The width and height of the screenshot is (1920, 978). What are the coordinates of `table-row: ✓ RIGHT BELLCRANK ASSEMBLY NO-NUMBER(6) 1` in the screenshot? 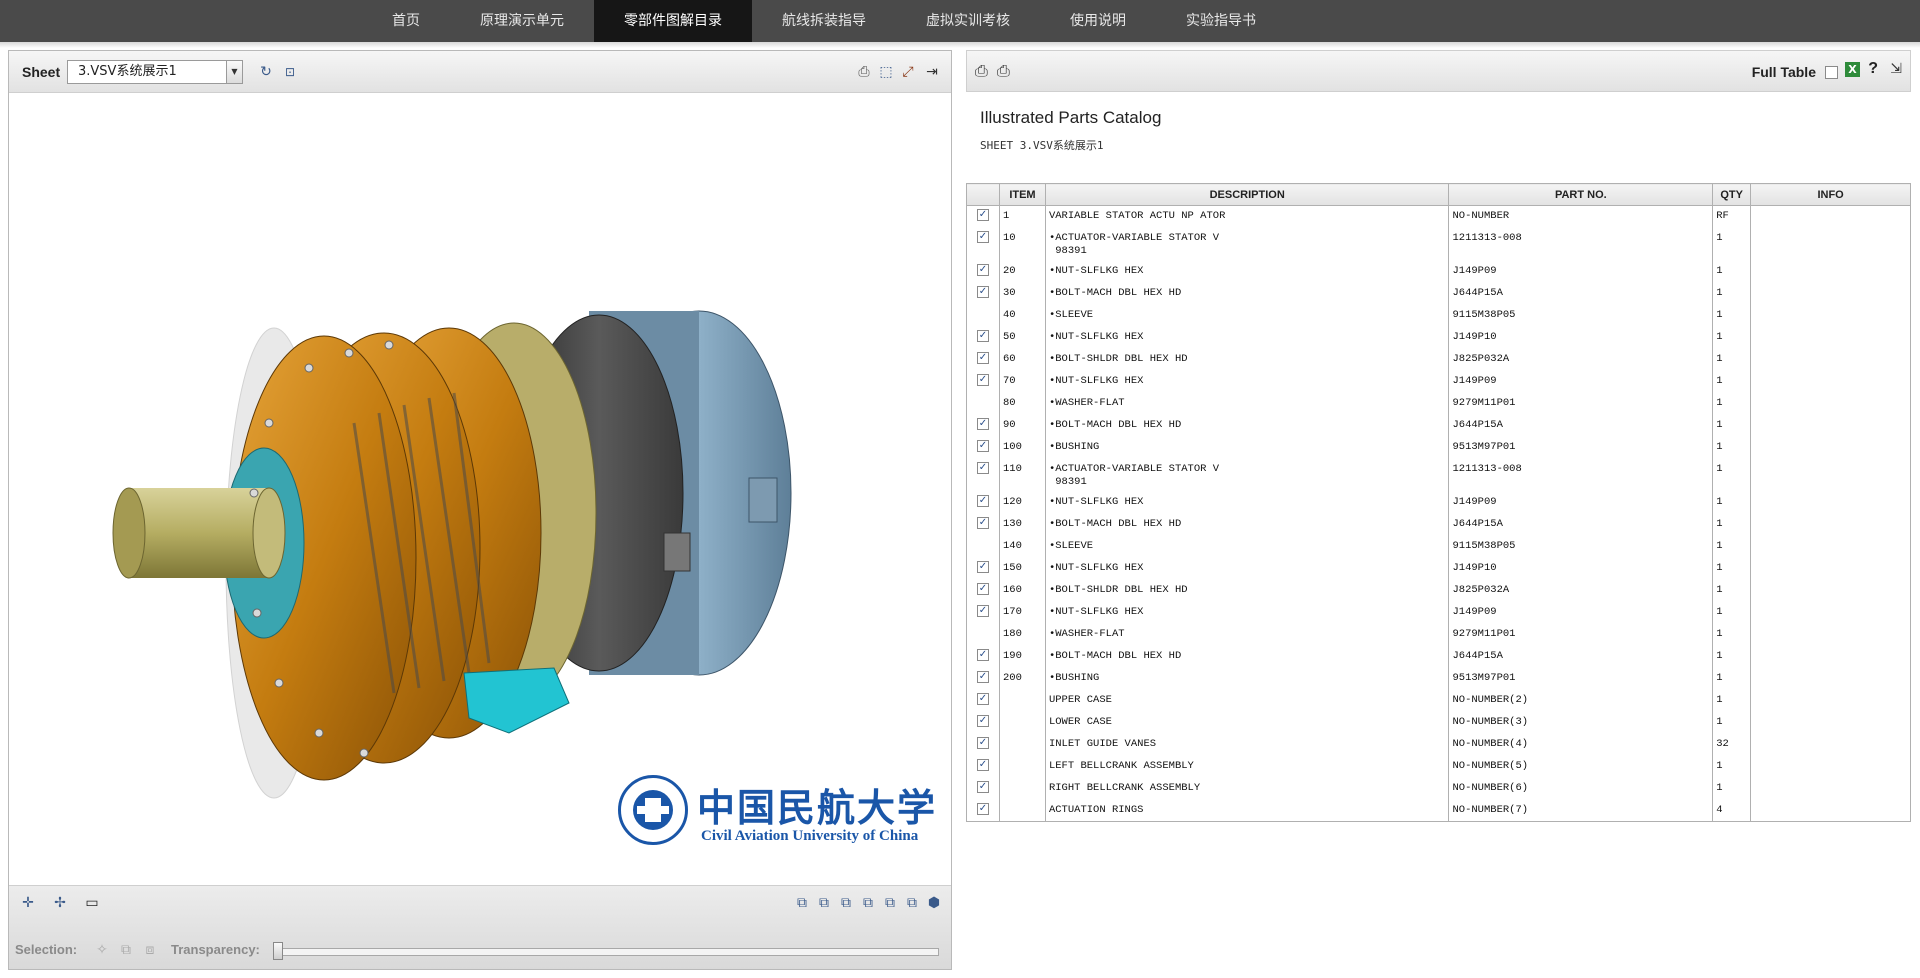 It's located at (1438, 788).